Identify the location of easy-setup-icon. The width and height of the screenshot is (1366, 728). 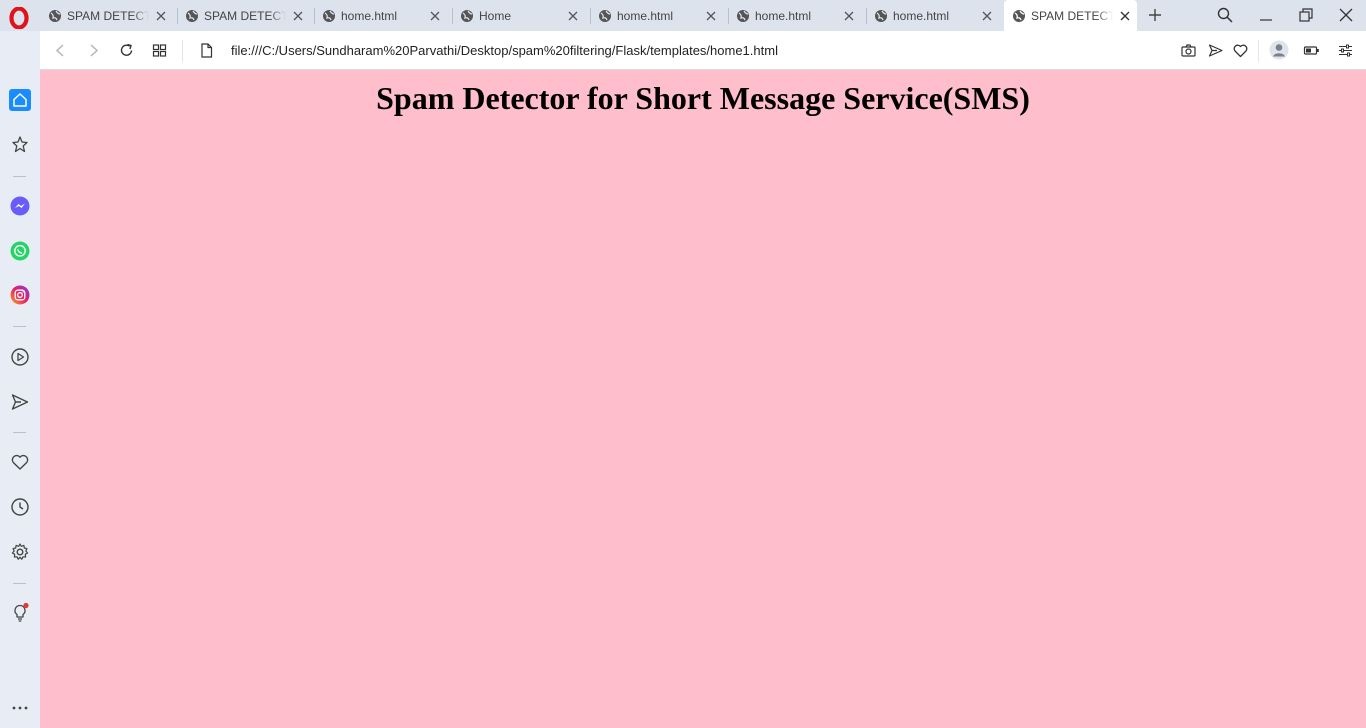
(1345, 50).